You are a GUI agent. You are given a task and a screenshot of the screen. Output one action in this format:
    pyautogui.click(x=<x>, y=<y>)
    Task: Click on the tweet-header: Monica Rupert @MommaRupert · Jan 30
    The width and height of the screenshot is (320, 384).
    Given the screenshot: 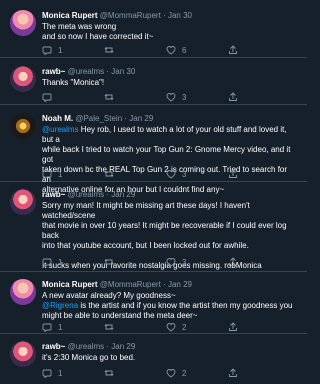 What is the action you would take?
    pyautogui.click(x=117, y=16)
    